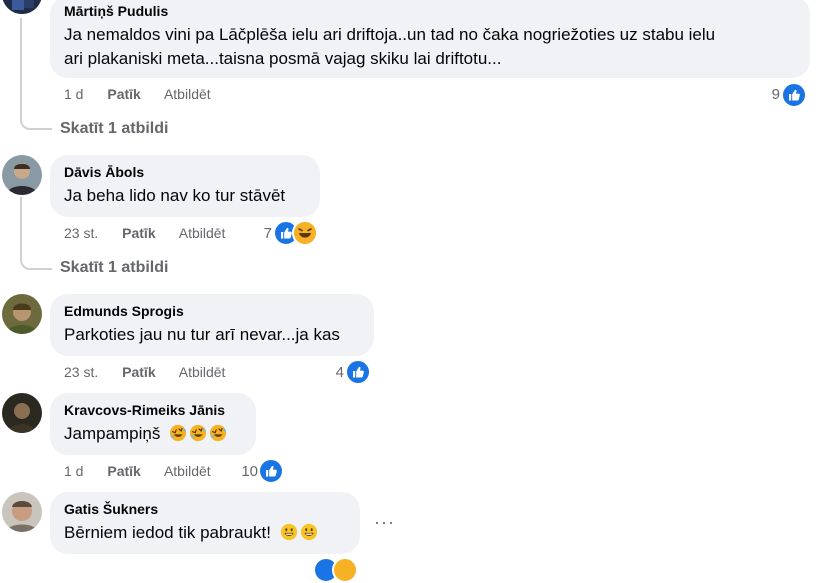  I want to click on reaction-count: 7, so click(264, 234).